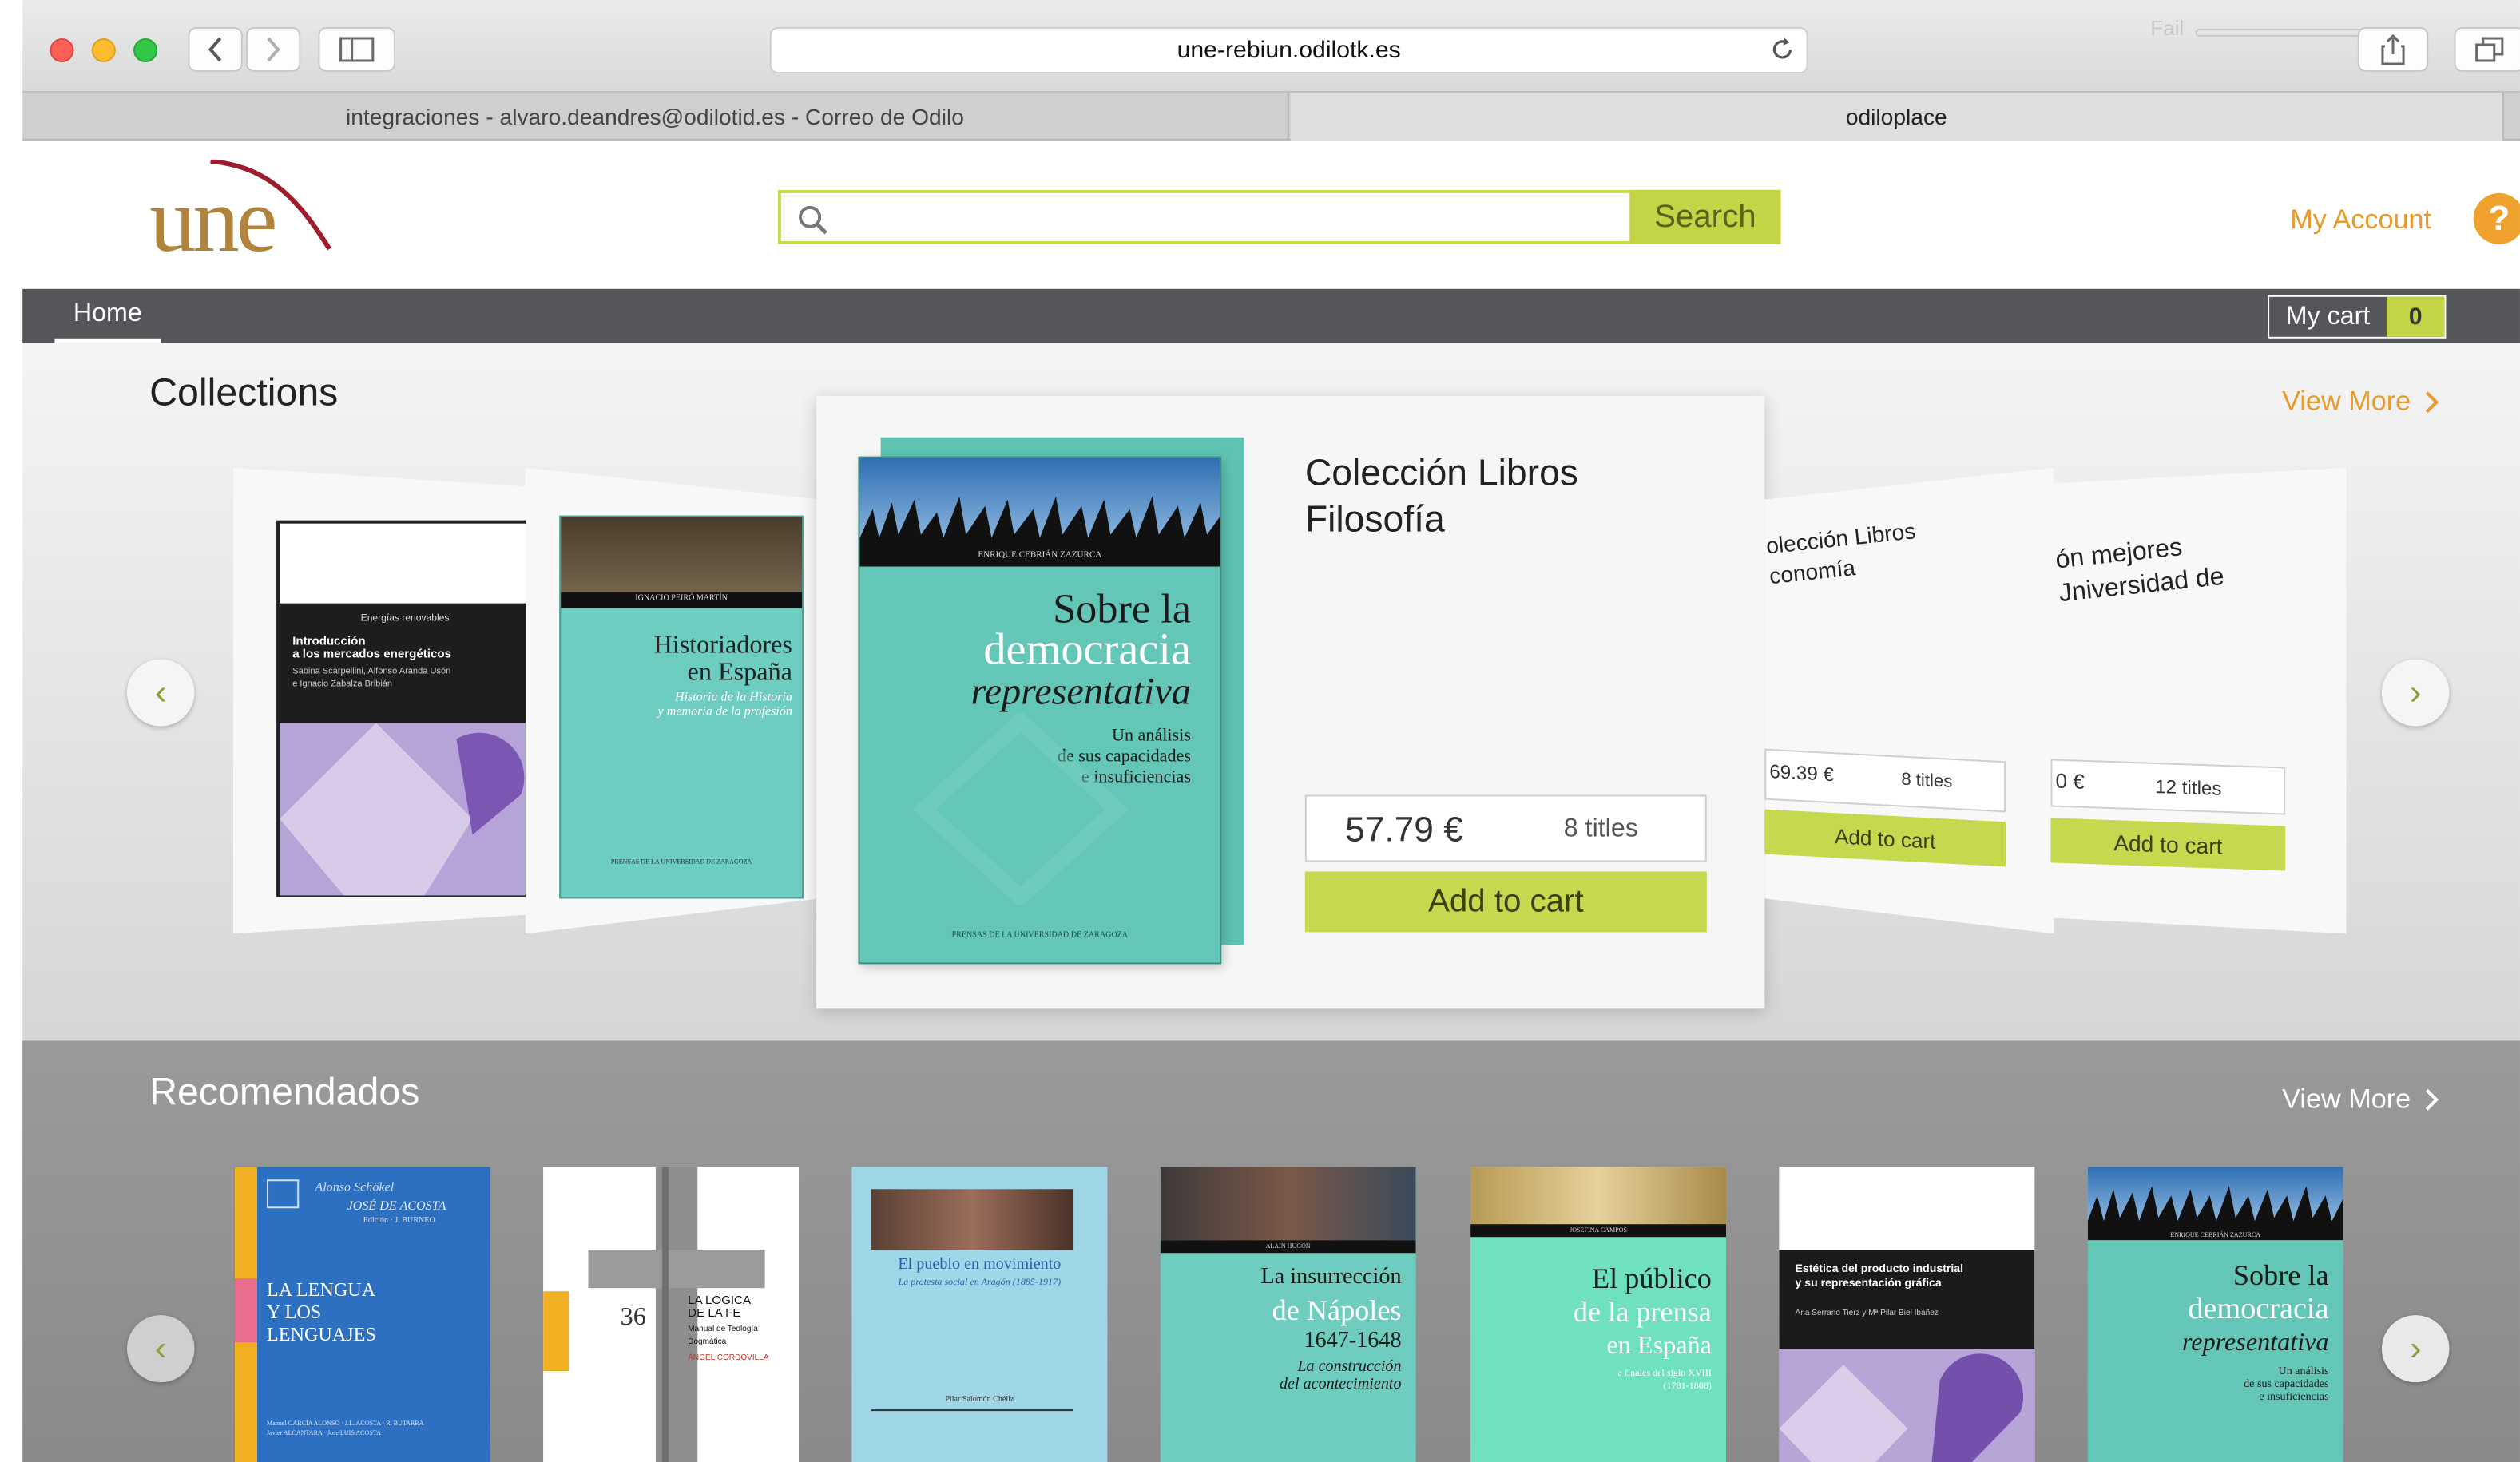 Image resolution: width=2520 pixels, height=1462 pixels. What do you see at coordinates (62, 50) in the screenshot?
I see `close-window-icon` at bounding box center [62, 50].